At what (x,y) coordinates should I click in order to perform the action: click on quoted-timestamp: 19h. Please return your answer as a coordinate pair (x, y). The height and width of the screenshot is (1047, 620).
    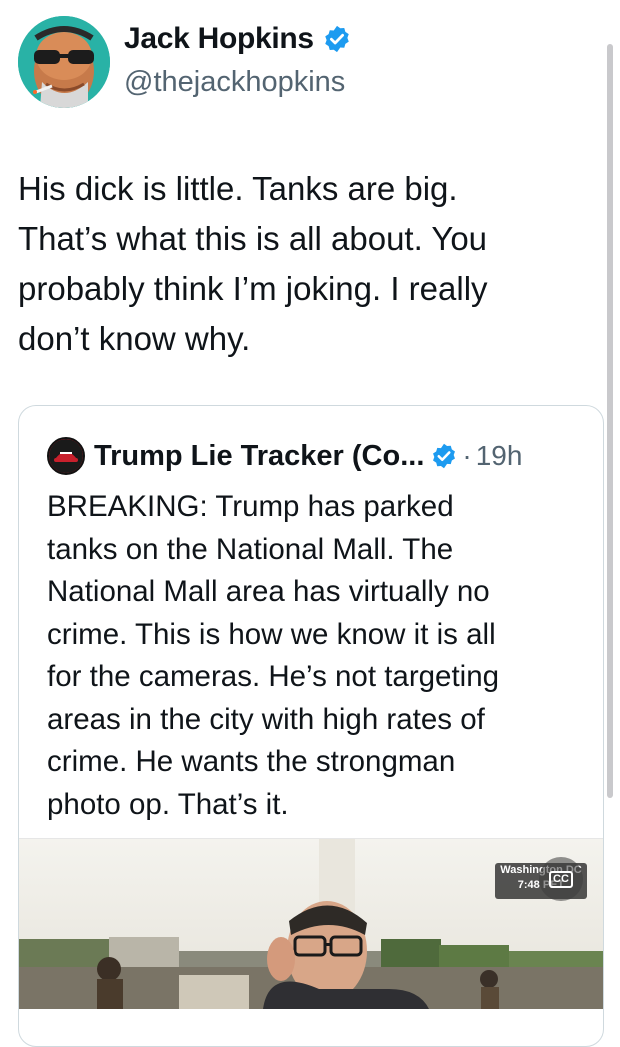
    Looking at the image, I should click on (499, 456).